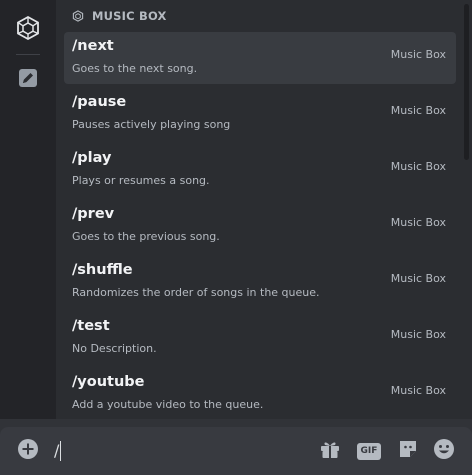  I want to click on sticker-icon, so click(408, 451).